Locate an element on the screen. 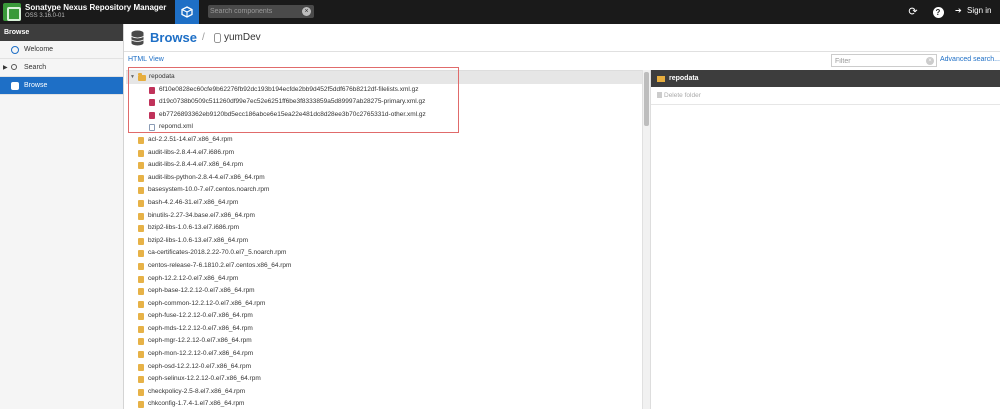  tree-scrollbar is located at coordinates (646, 239).